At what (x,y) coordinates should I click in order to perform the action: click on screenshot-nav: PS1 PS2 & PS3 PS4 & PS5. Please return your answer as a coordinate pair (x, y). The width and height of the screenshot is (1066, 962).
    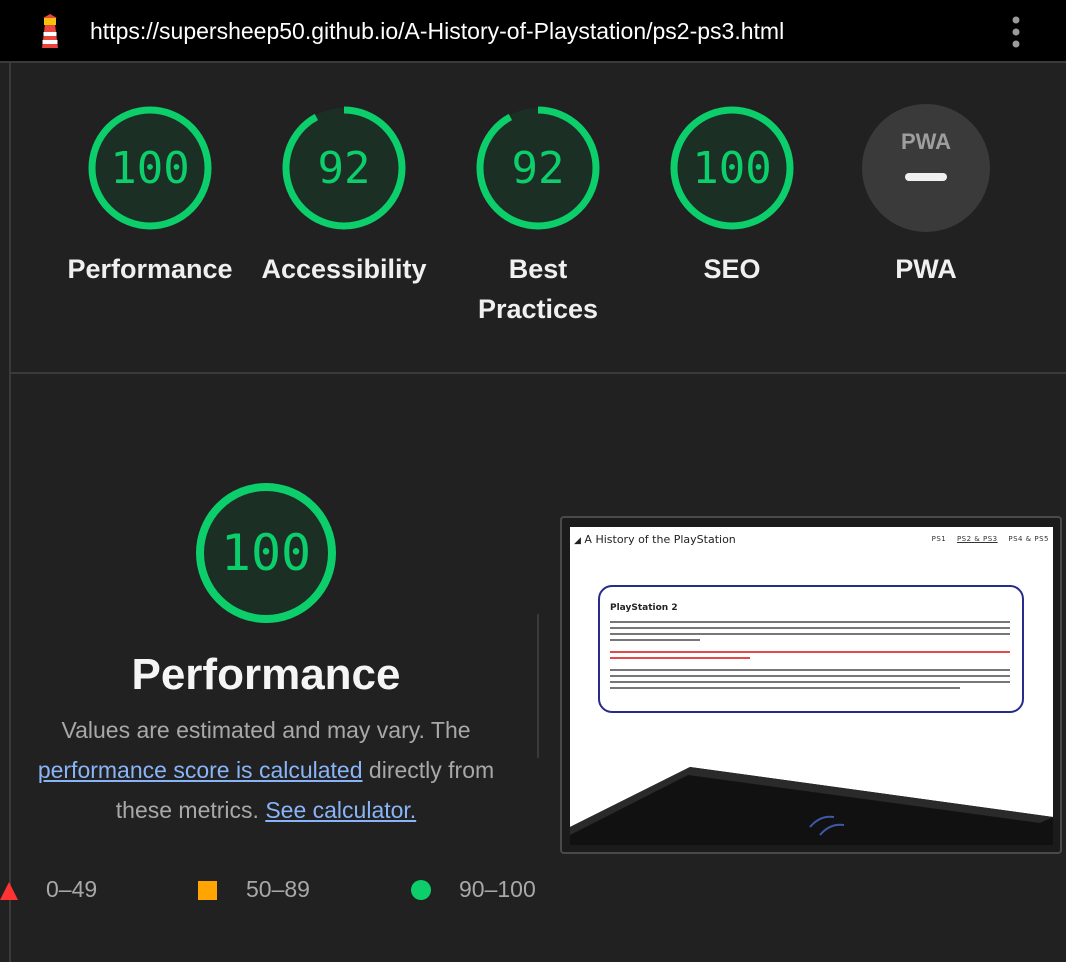
    Looking at the image, I should click on (986, 539).